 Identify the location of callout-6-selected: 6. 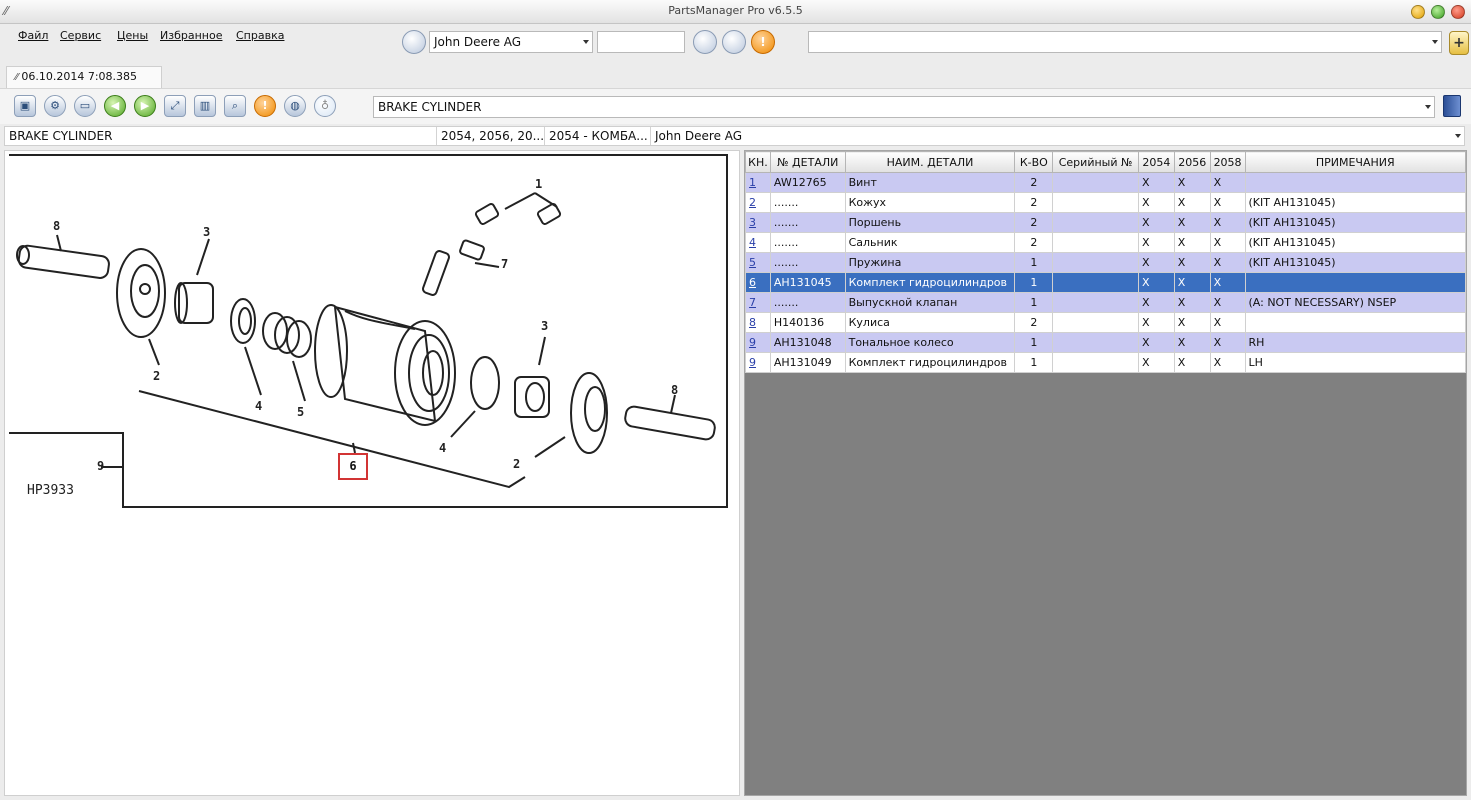
(353, 466).